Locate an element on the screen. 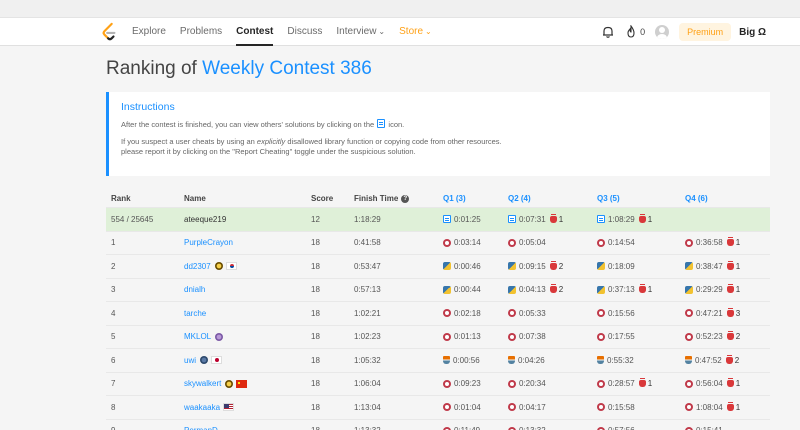 This screenshot has height=430, width=800. solution-link: 0:29:29 is located at coordinates (704, 289).